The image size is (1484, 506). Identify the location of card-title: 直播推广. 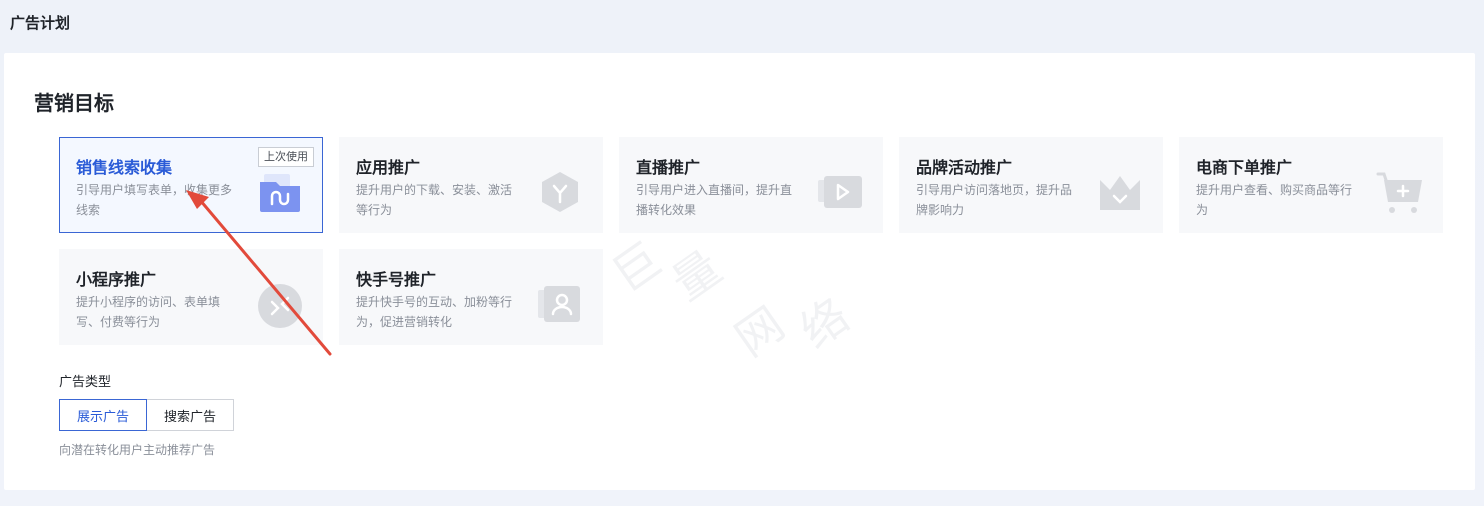
(668, 167).